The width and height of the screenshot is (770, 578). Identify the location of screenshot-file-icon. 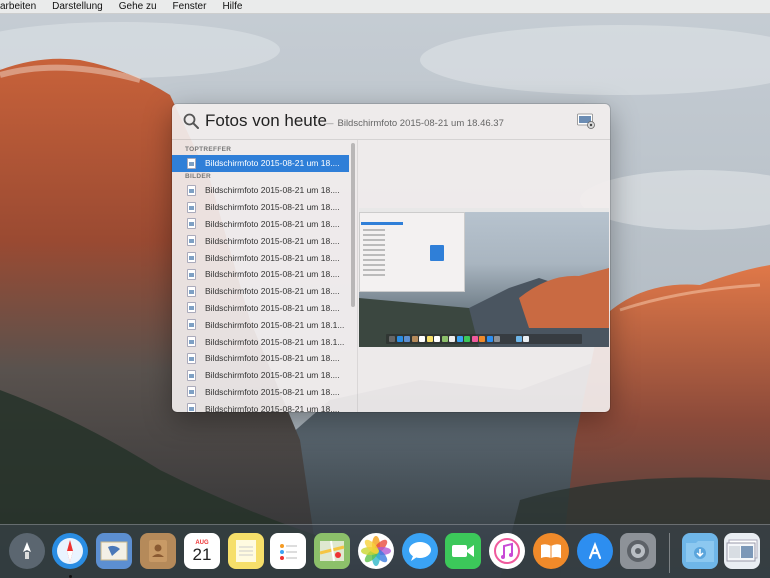
(586, 121).